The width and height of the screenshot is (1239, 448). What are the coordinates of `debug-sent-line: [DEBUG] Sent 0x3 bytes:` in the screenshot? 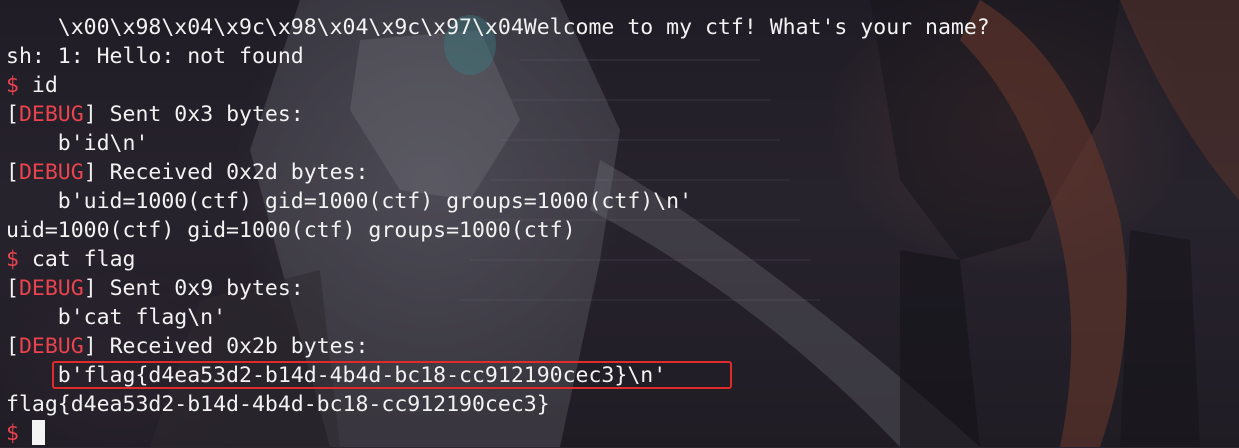 It's located at (155, 114).